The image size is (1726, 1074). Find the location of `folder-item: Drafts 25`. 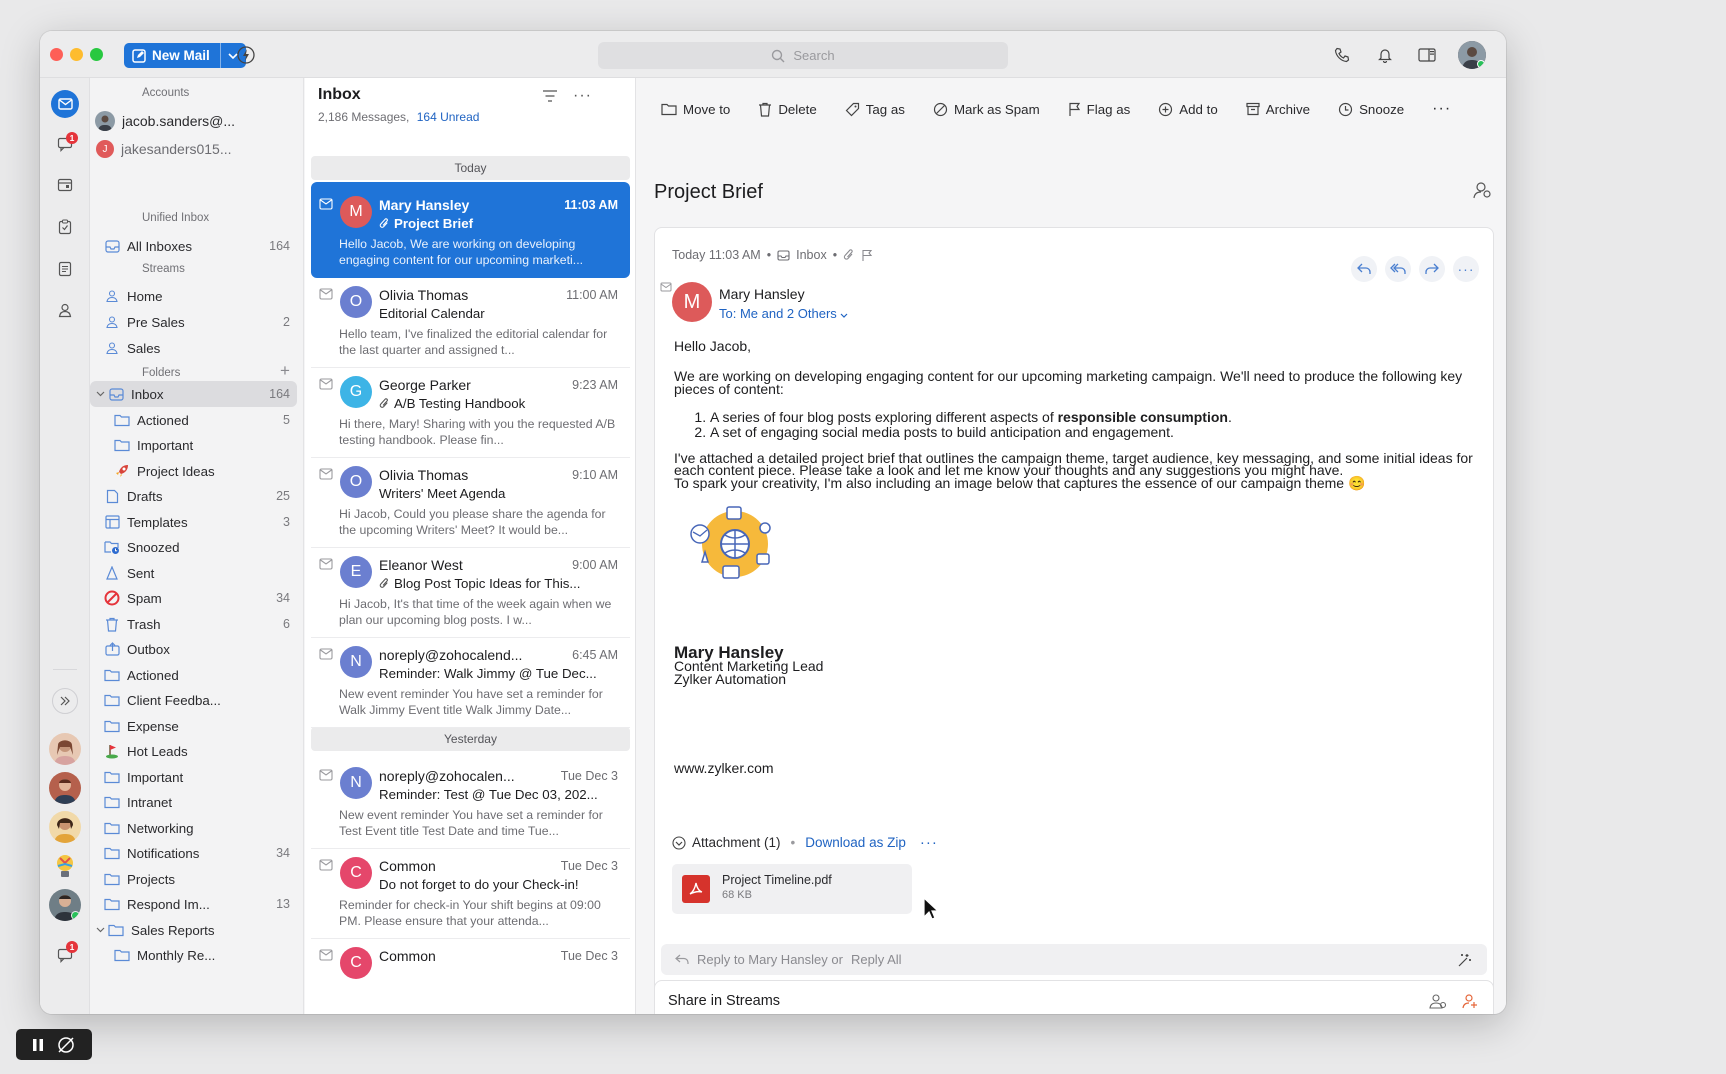

folder-item: Drafts 25 is located at coordinates (200, 496).